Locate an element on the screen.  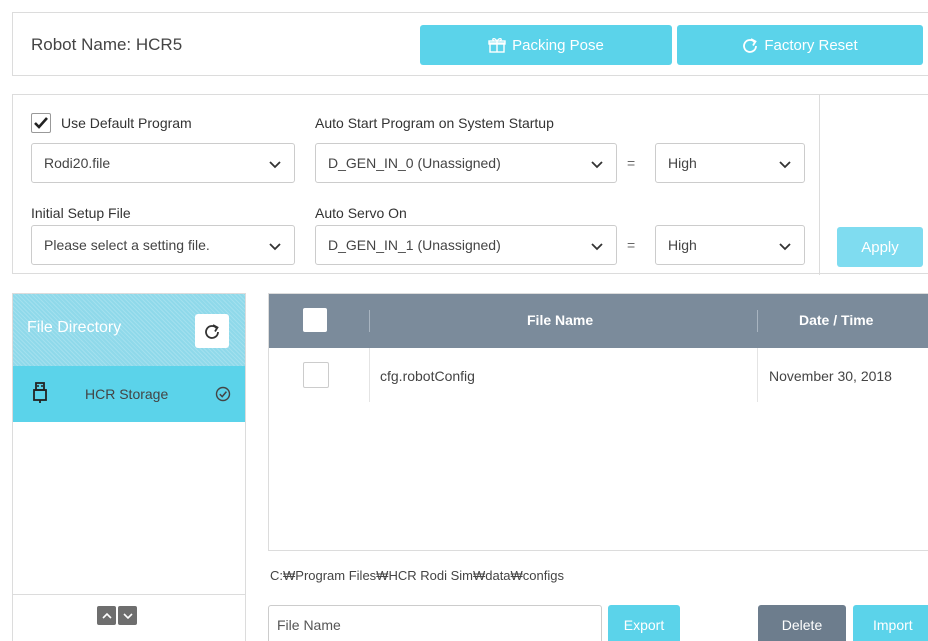
refresh-icon is located at coordinates (212, 331).